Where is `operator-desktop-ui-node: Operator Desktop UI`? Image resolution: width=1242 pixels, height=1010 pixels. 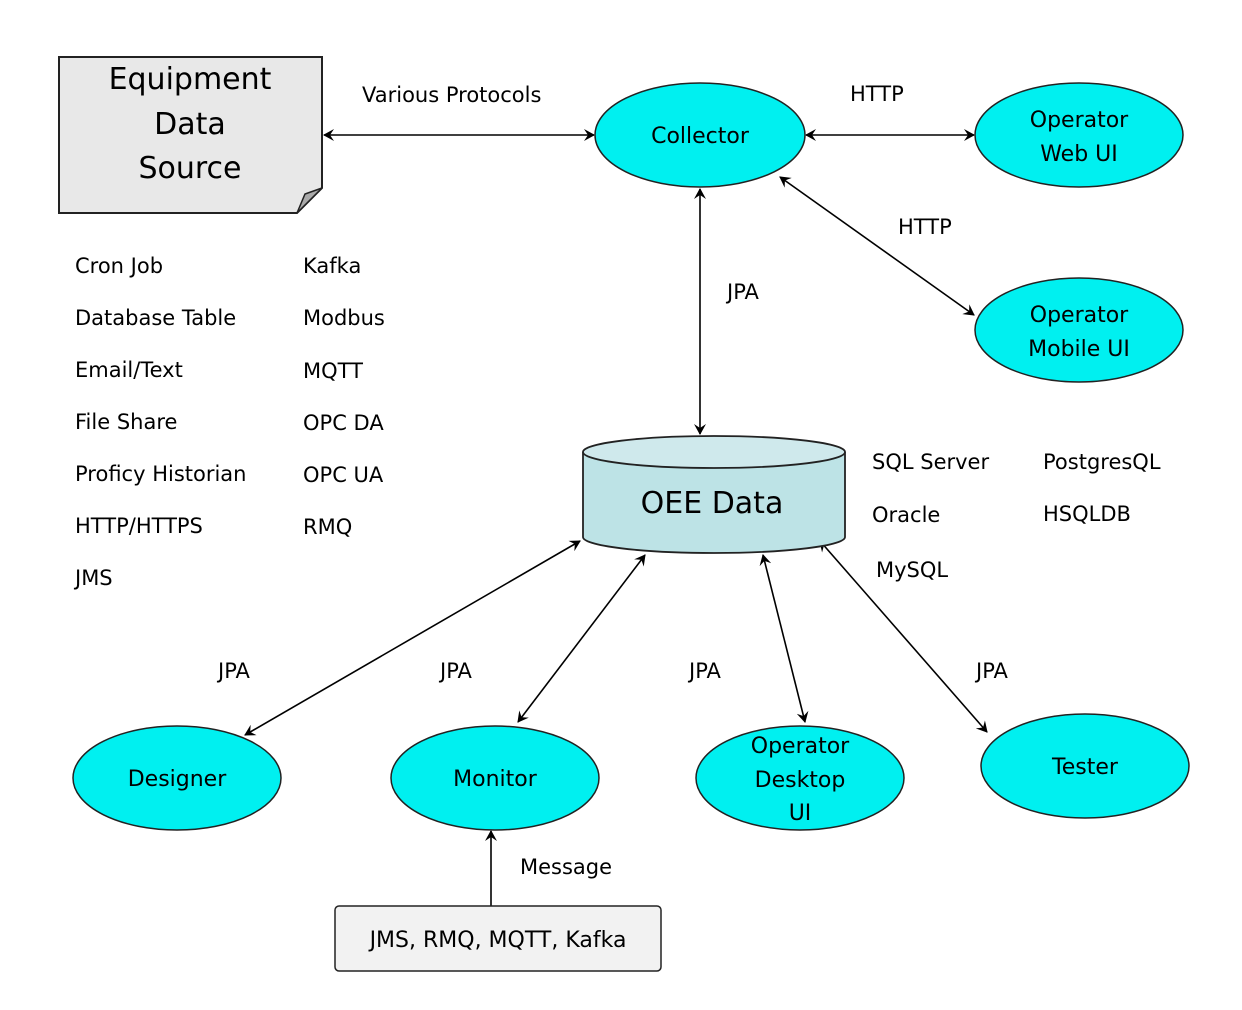 operator-desktop-ui-node: Operator Desktop UI is located at coordinates (800, 778).